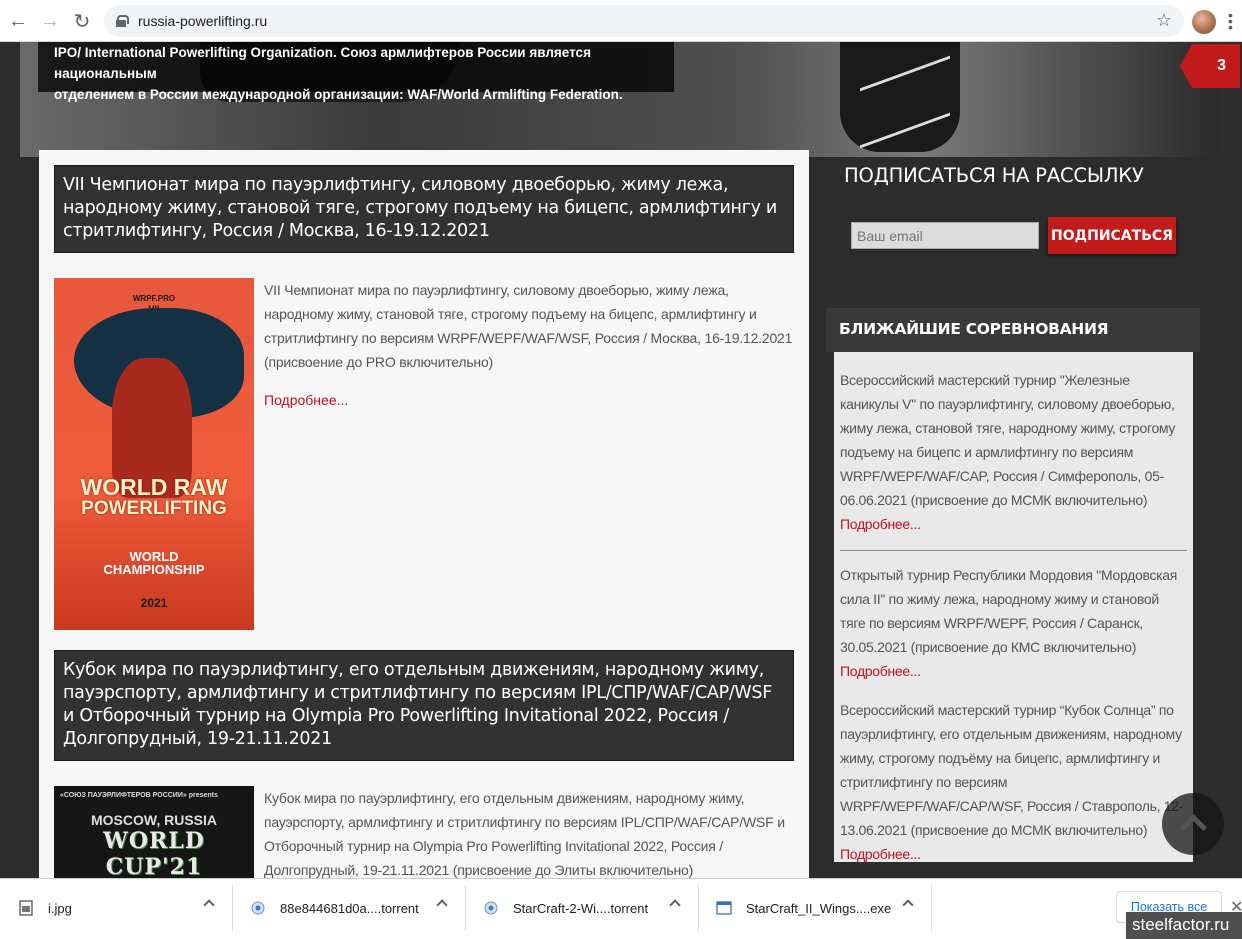 This screenshot has height=939, width=1242. I want to click on download-item: 88e844681d0a....torrent, so click(334, 908).